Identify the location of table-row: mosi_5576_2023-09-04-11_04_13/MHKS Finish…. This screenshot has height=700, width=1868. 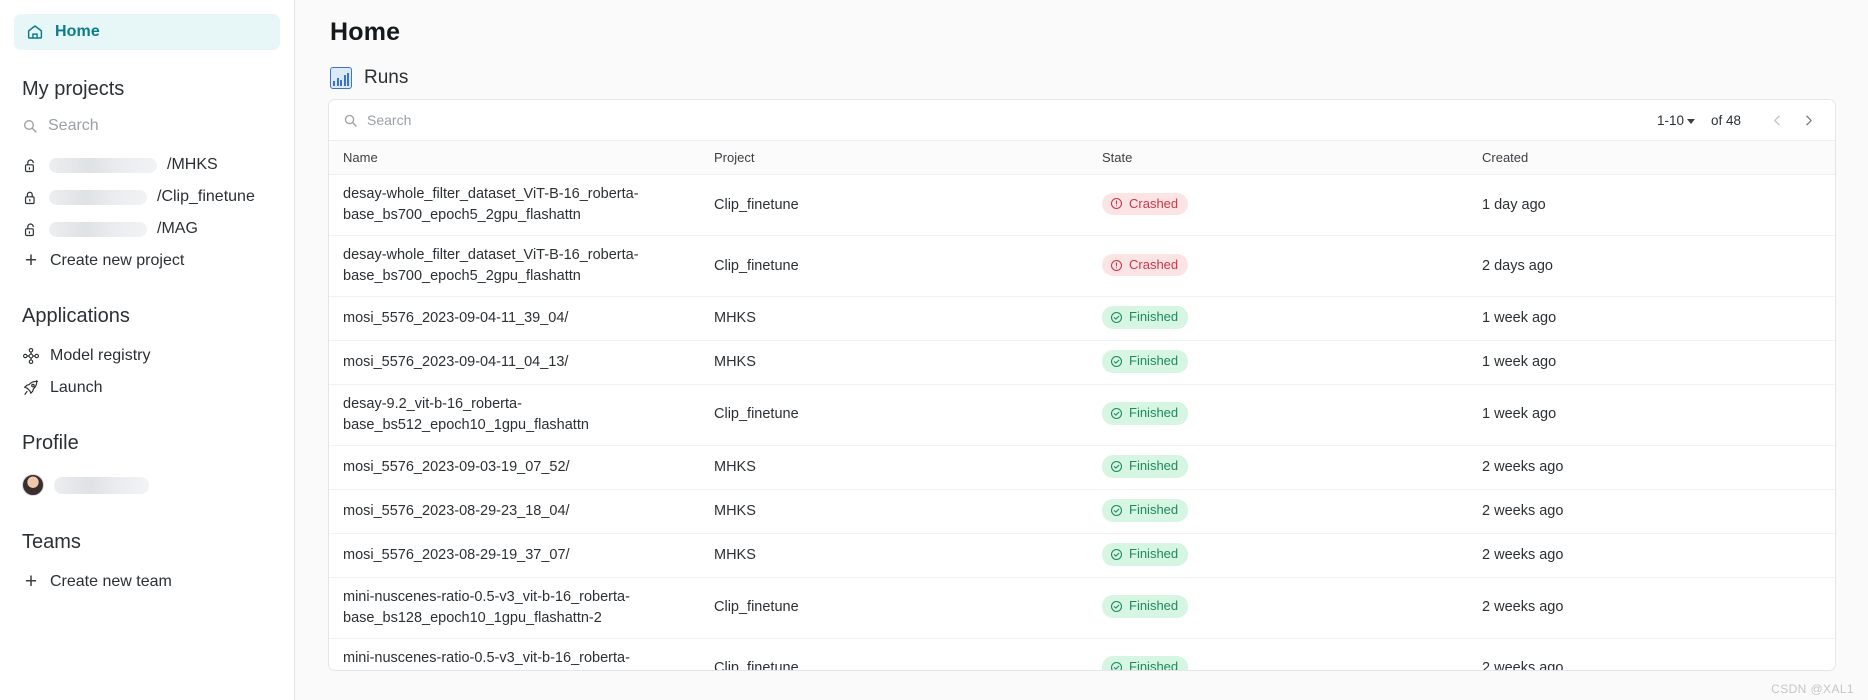
(1082, 362).